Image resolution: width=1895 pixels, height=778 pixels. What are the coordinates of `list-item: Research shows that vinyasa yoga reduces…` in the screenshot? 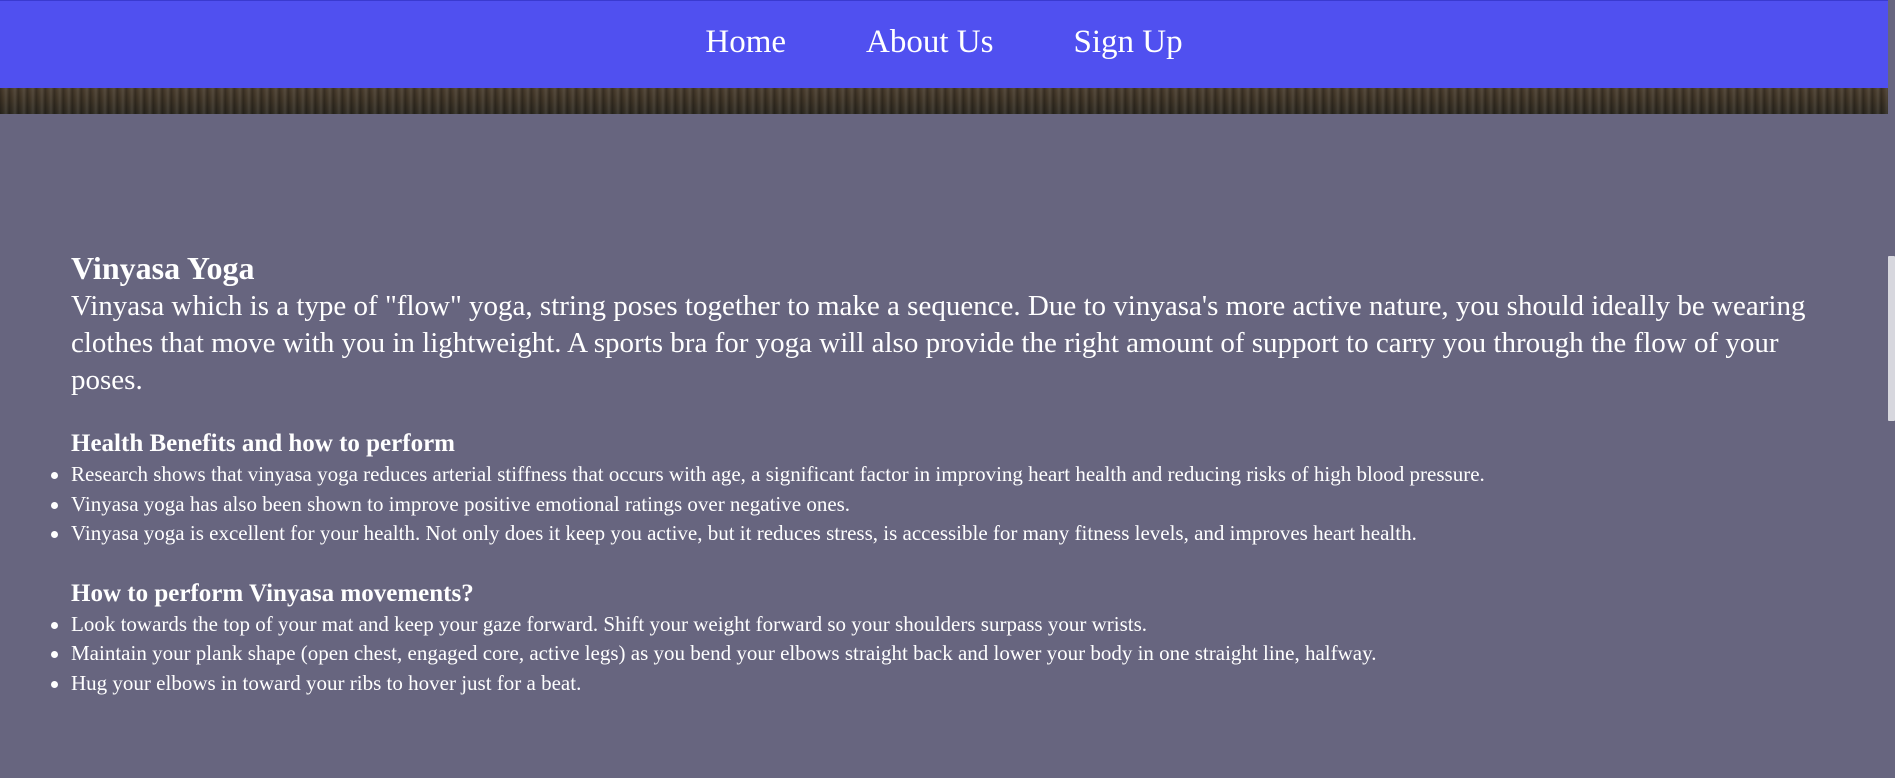 It's located at (931, 475).